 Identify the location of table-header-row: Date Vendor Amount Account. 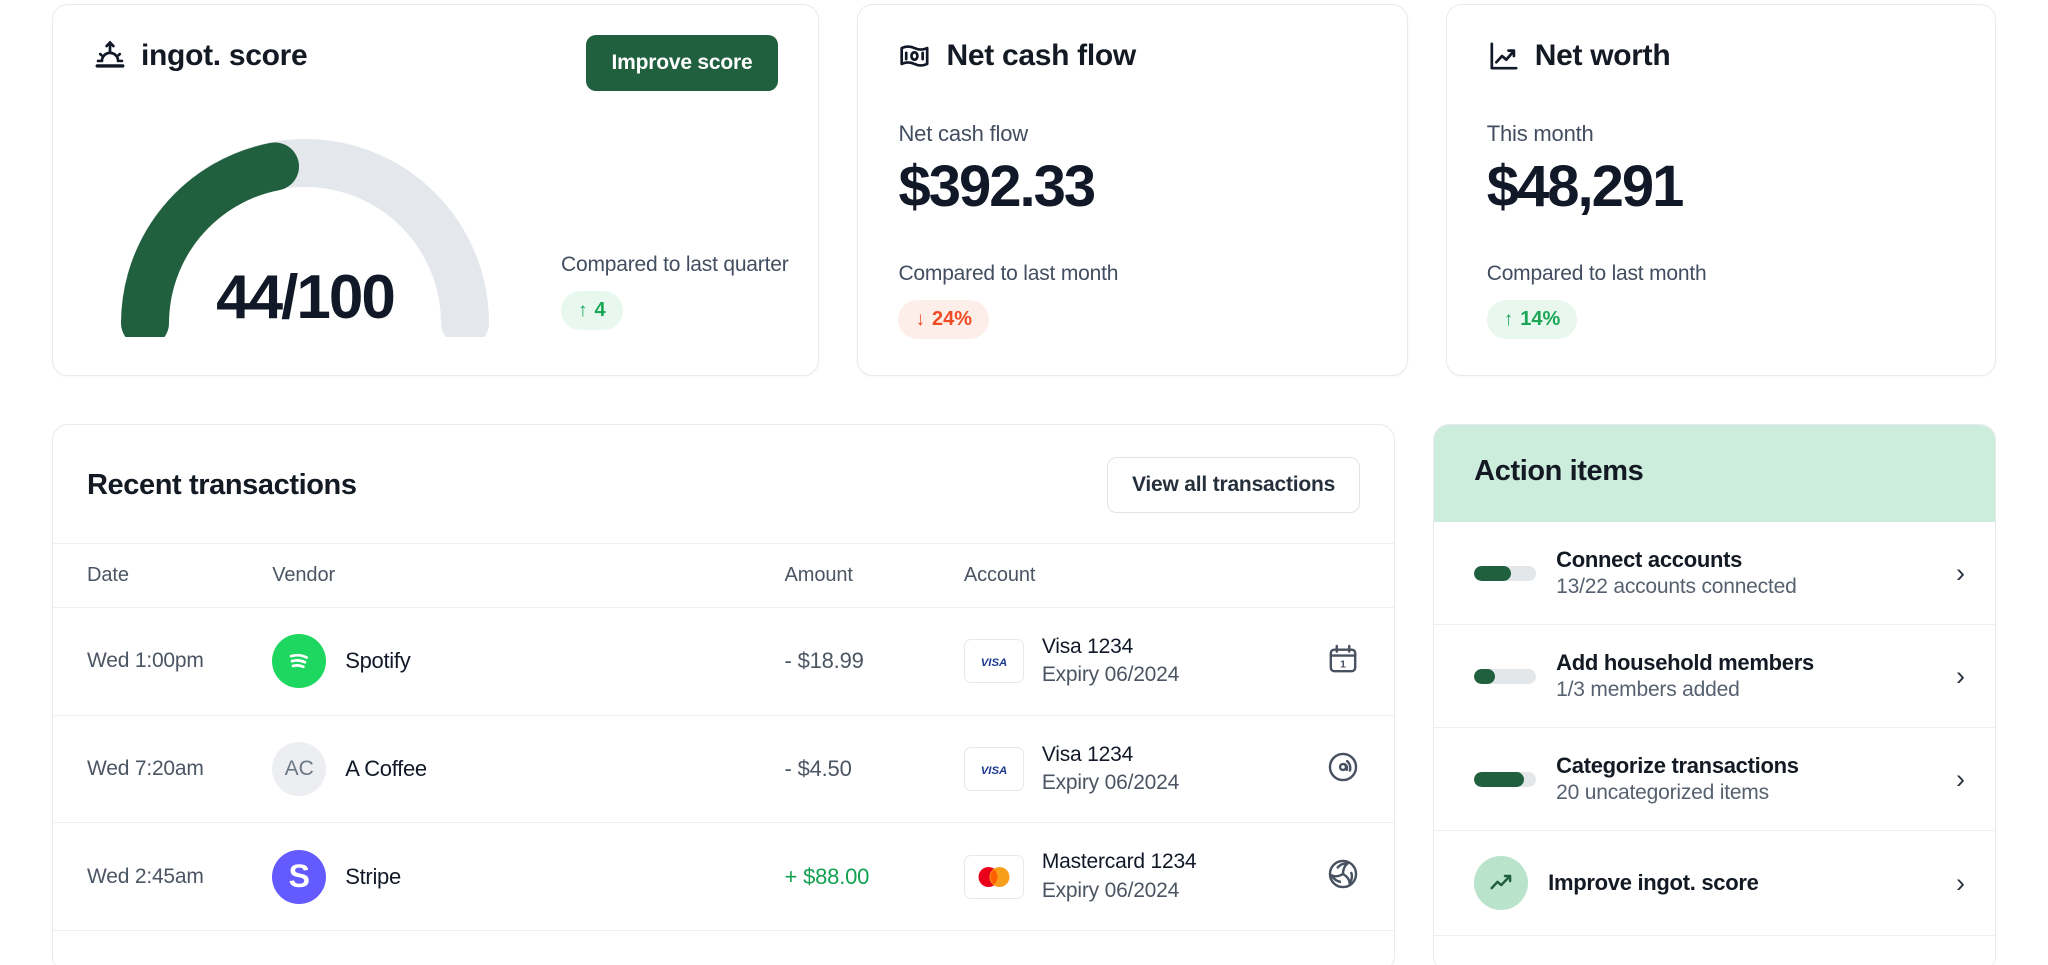
(724, 575).